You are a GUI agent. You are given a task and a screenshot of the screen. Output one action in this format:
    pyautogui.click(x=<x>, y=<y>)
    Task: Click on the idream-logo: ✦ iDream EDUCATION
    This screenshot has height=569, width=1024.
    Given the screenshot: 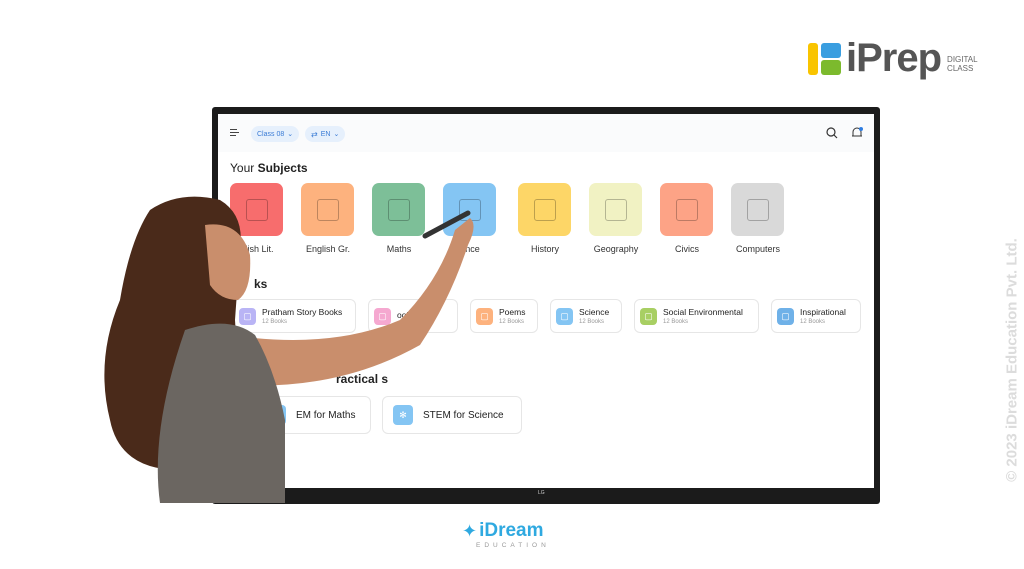 What is the action you would take?
    pyautogui.click(x=506, y=534)
    